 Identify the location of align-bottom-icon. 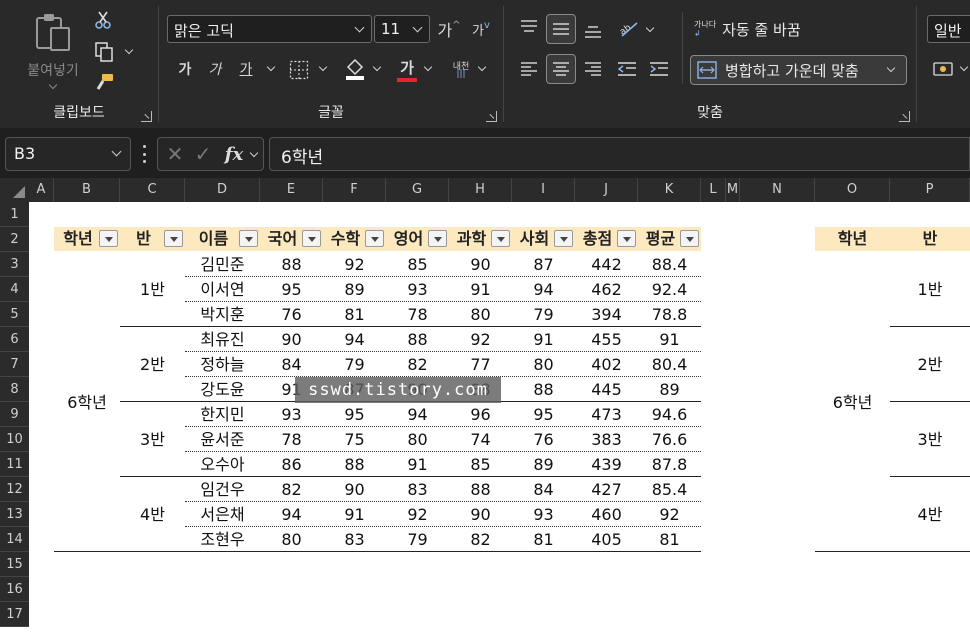
(593, 31).